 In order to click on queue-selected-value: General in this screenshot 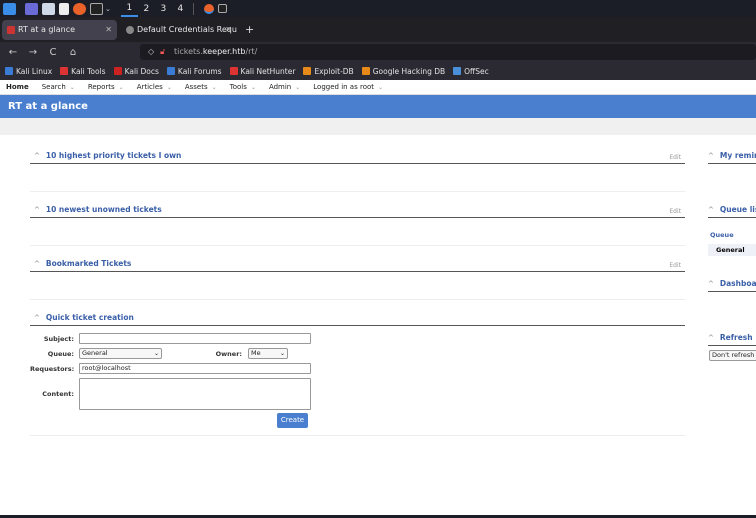, I will do `click(95, 353)`.